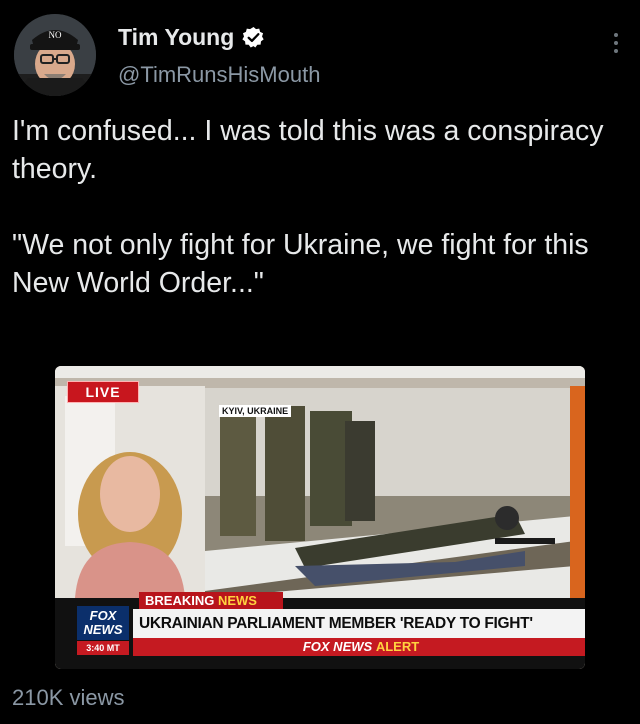  Describe the element at coordinates (253, 37) in the screenshot. I see `verified-badge-icon` at that location.